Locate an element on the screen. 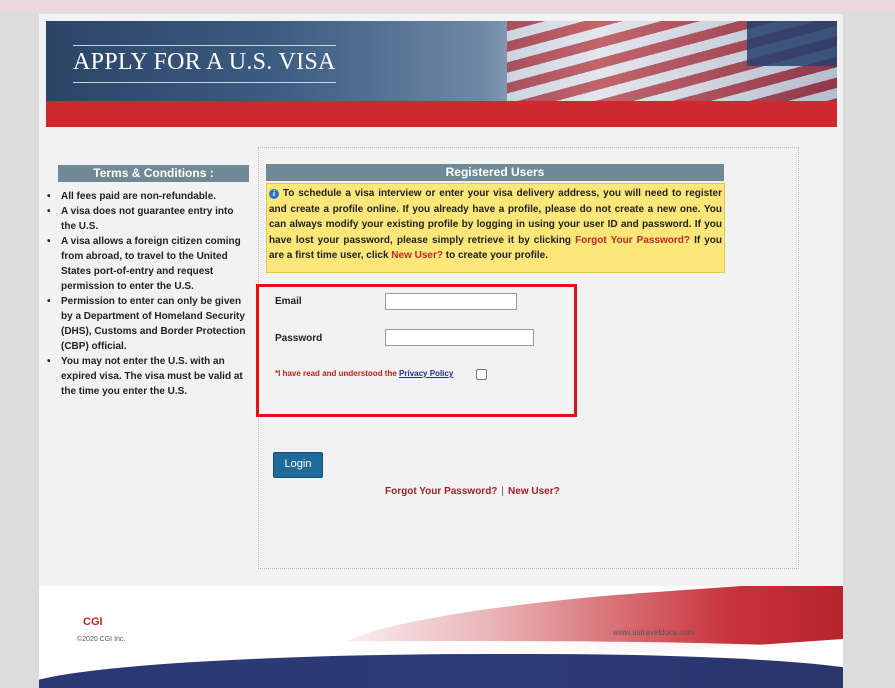 This screenshot has height=688, width=895. info-forgot-password-link: Forgot Your Password? is located at coordinates (632, 240).